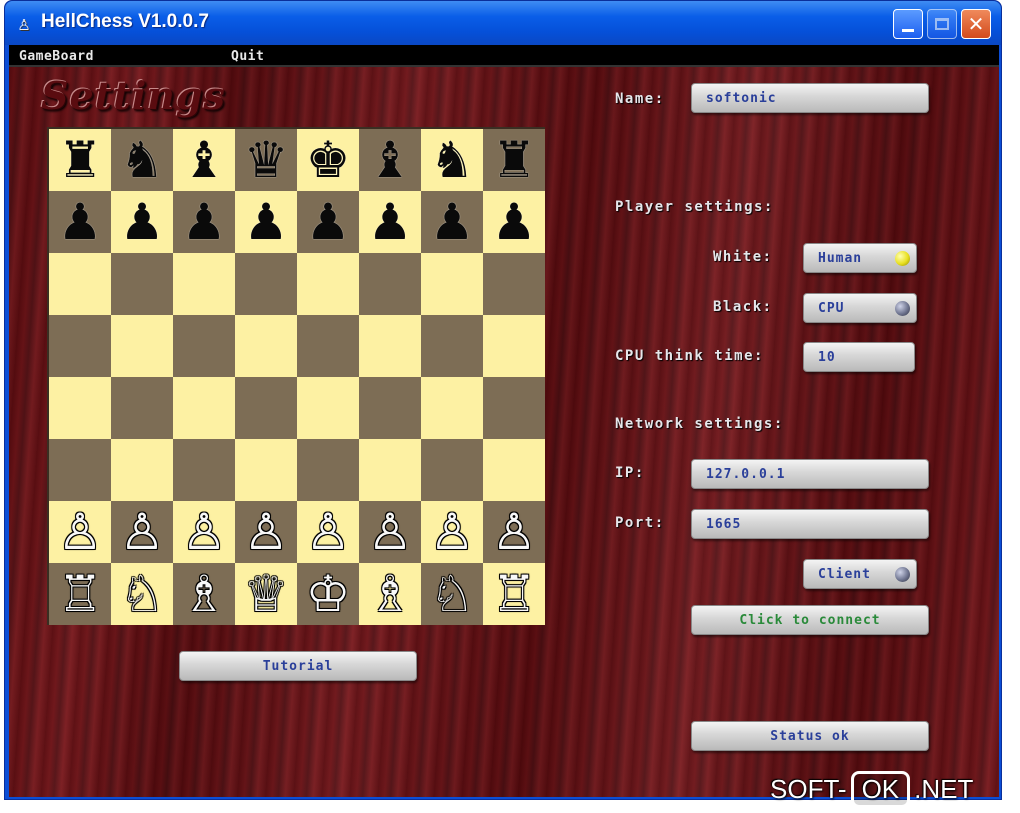  I want to click on maximize-button, so click(942, 24).